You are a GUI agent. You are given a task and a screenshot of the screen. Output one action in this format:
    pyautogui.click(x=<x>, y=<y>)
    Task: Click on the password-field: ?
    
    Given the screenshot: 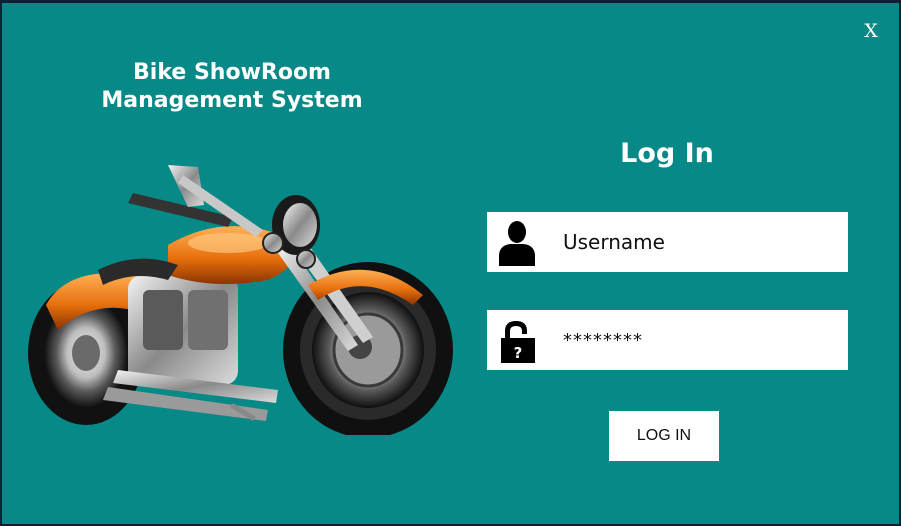 What is the action you would take?
    pyautogui.click(x=667, y=340)
    